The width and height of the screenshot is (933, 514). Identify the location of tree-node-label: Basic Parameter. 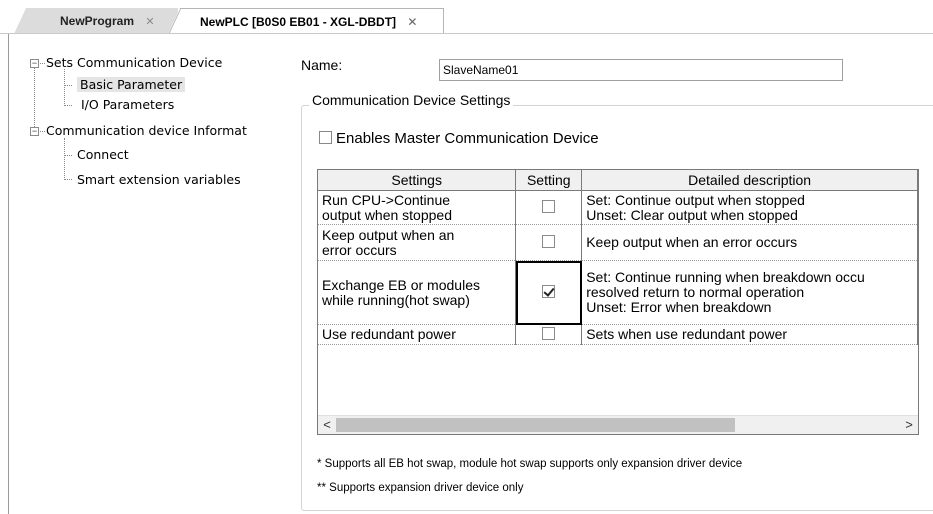
(131, 84).